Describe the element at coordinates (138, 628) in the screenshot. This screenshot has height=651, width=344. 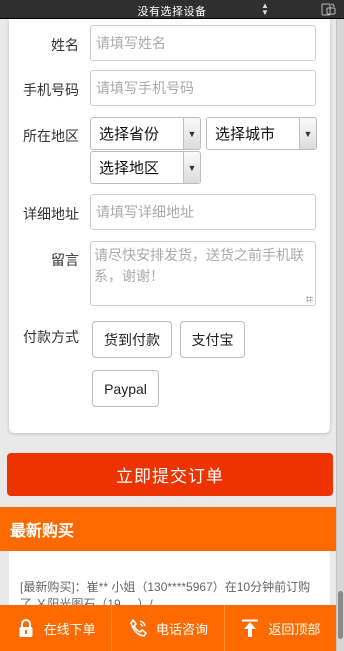
I see `phone-icon` at that location.